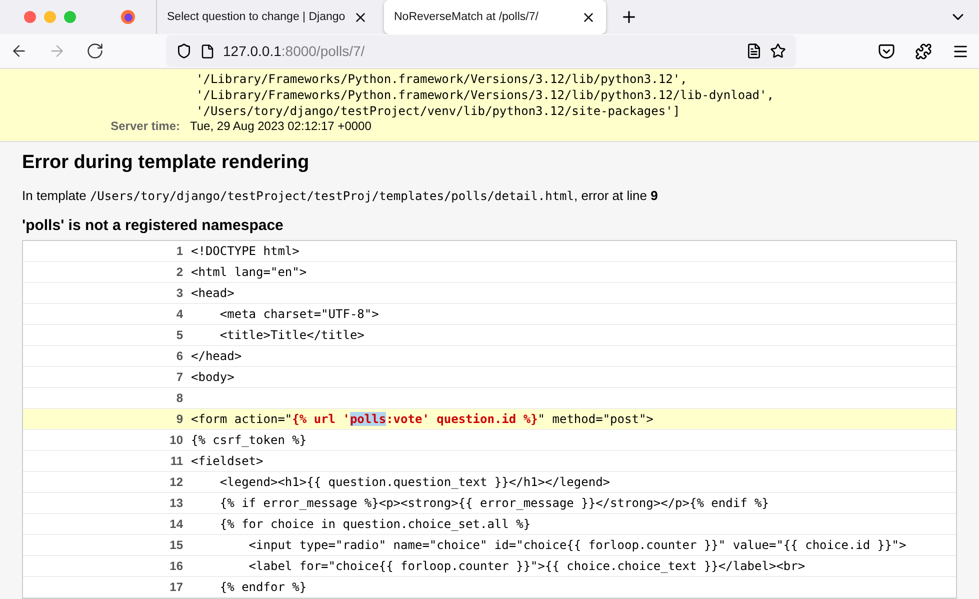  What do you see at coordinates (212, 293) in the screenshot?
I see `code-line: <head>` at bounding box center [212, 293].